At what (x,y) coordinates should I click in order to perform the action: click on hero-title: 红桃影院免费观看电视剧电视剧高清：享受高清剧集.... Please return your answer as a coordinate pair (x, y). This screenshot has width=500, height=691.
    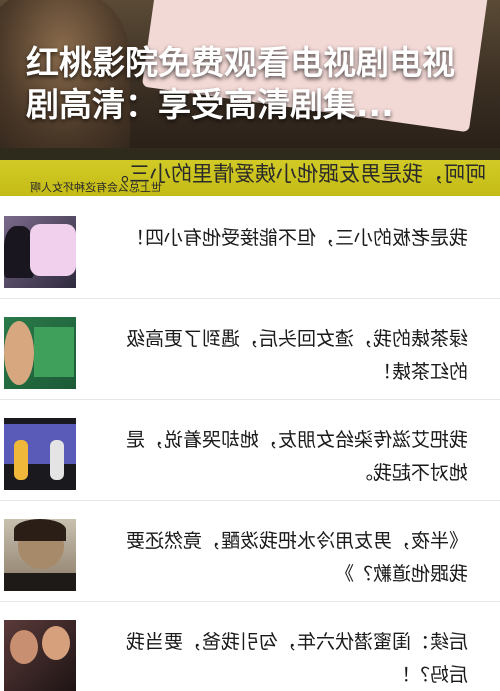
    Looking at the image, I should click on (256, 84).